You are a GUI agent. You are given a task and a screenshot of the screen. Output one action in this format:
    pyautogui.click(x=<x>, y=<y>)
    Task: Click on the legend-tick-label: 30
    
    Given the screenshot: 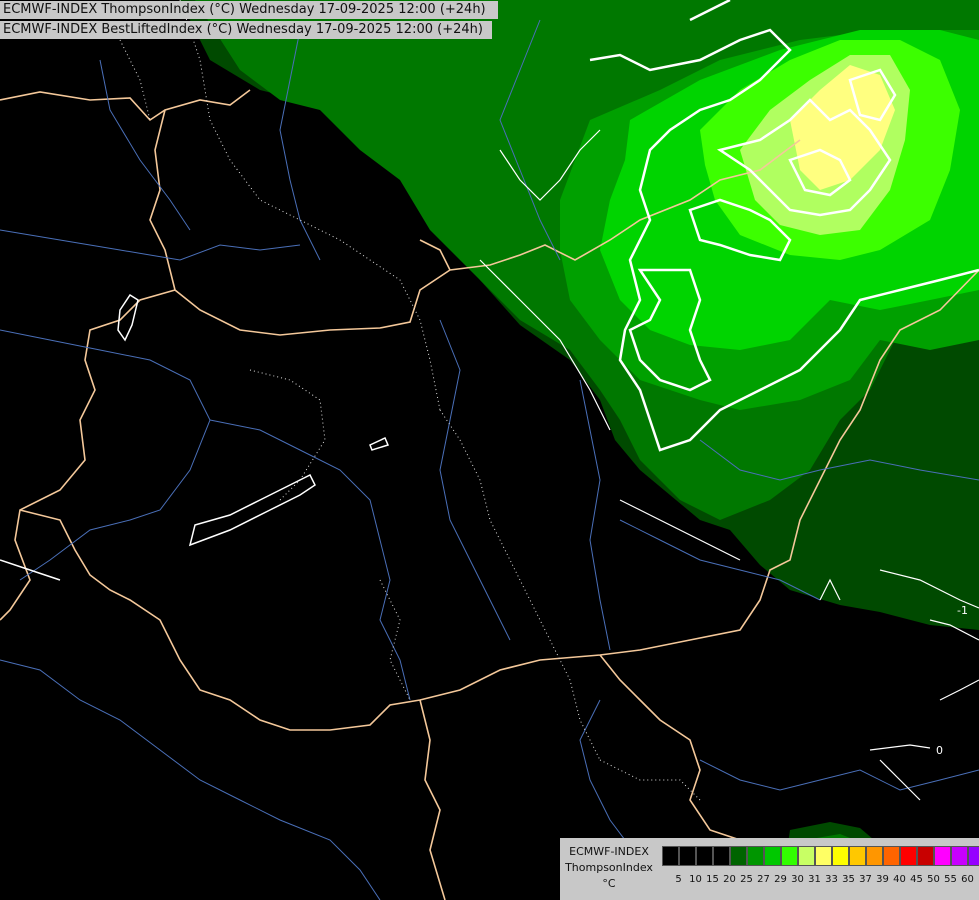 What is the action you would take?
    pyautogui.click(x=797, y=879)
    